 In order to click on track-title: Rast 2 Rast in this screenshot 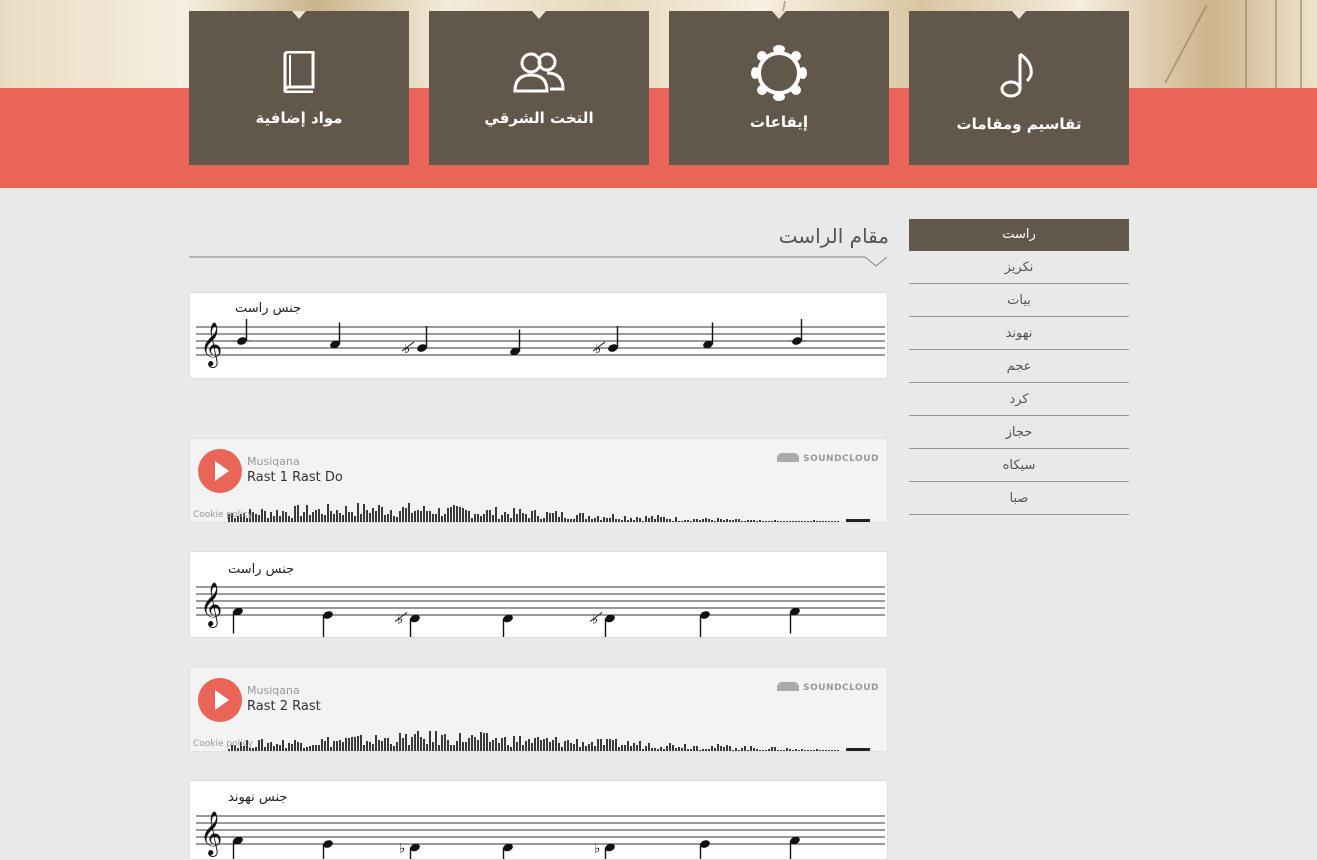, I will do `click(284, 706)`.